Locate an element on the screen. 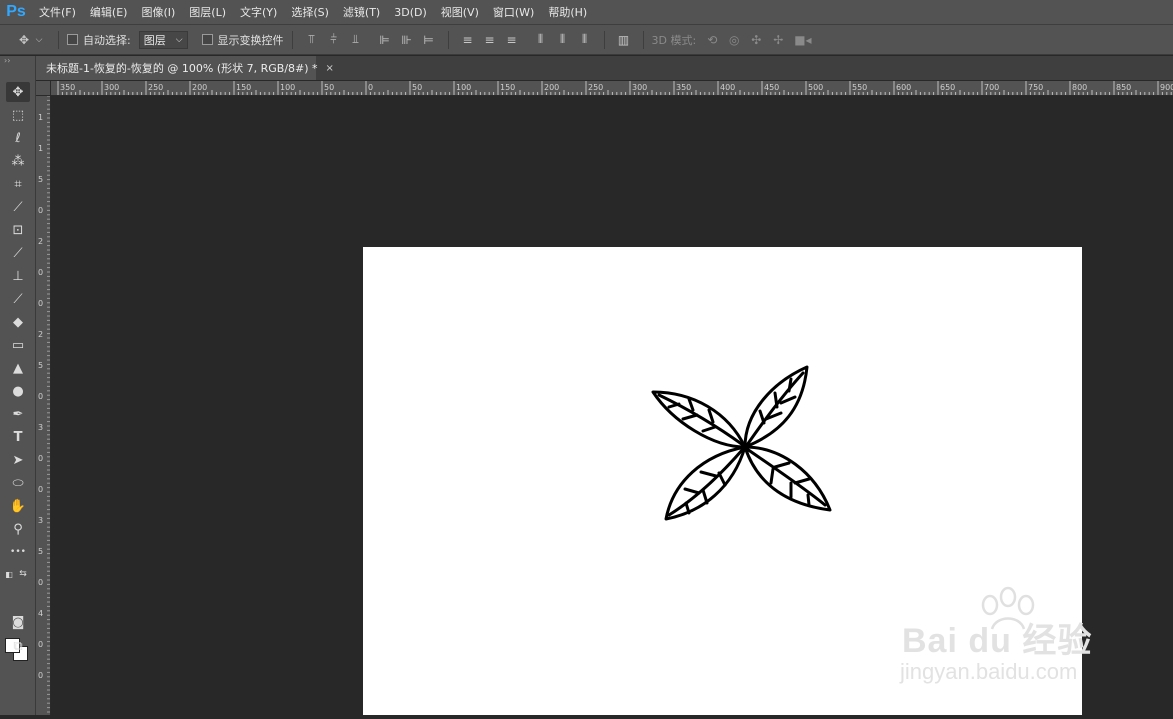 This screenshot has width=1173, height=719. menu-file: 文件(F) is located at coordinates (57, 12).